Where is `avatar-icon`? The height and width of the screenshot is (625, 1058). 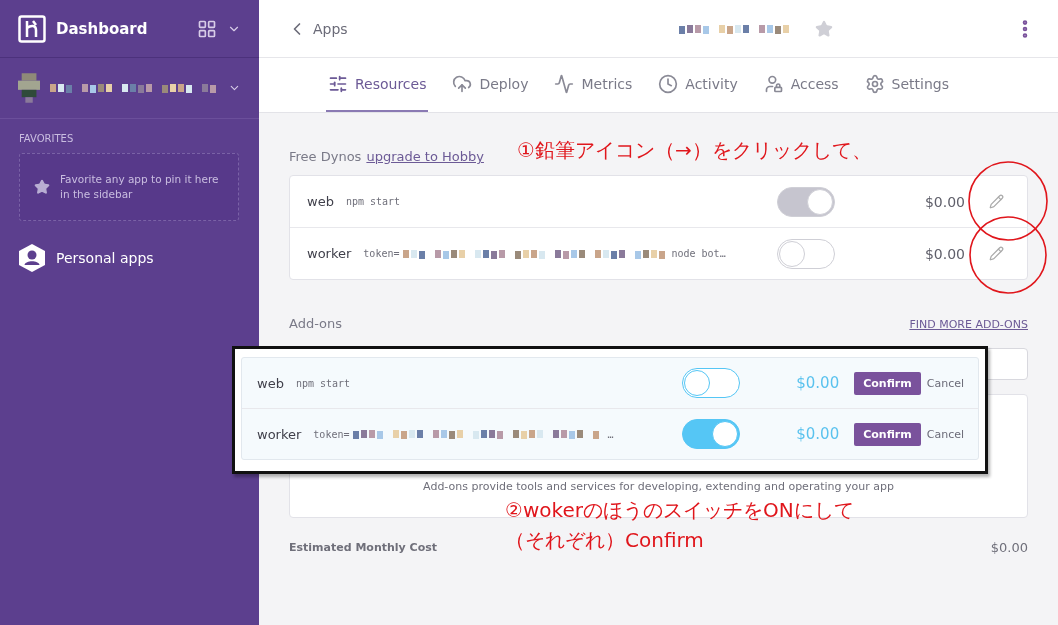 avatar-icon is located at coordinates (29, 88).